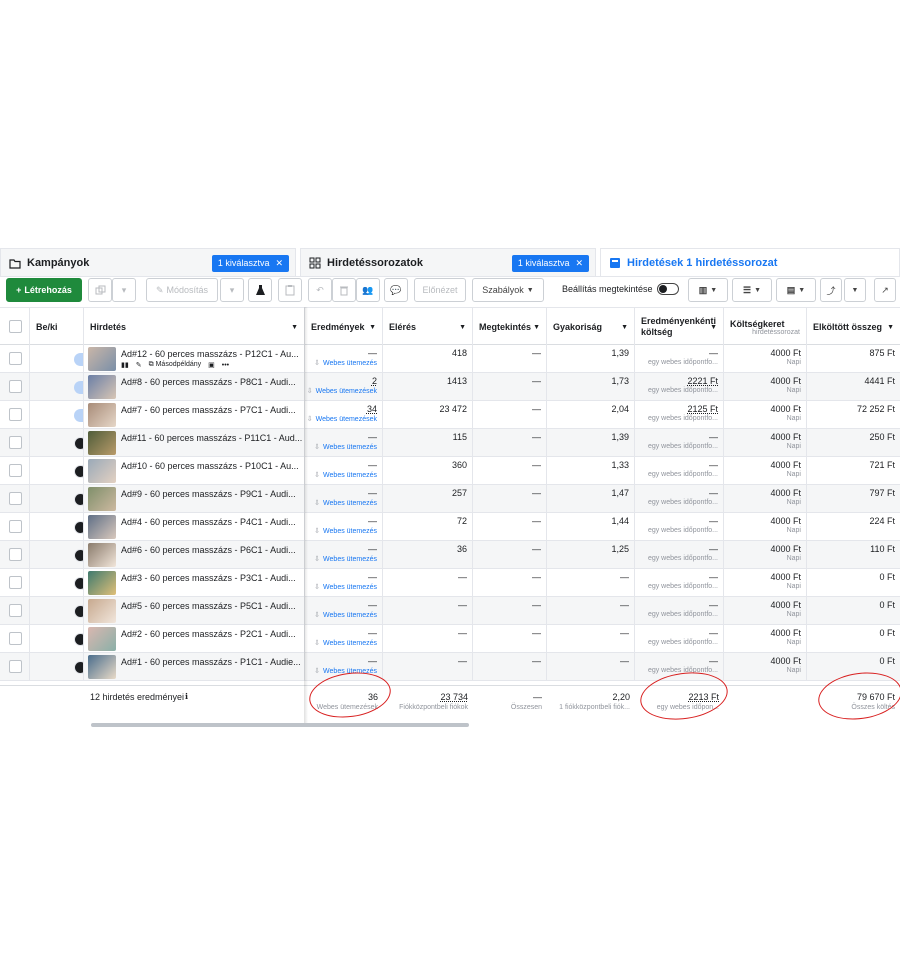  Describe the element at coordinates (508, 290) in the screenshot. I see `rules-button: Szabályok ▼` at that location.